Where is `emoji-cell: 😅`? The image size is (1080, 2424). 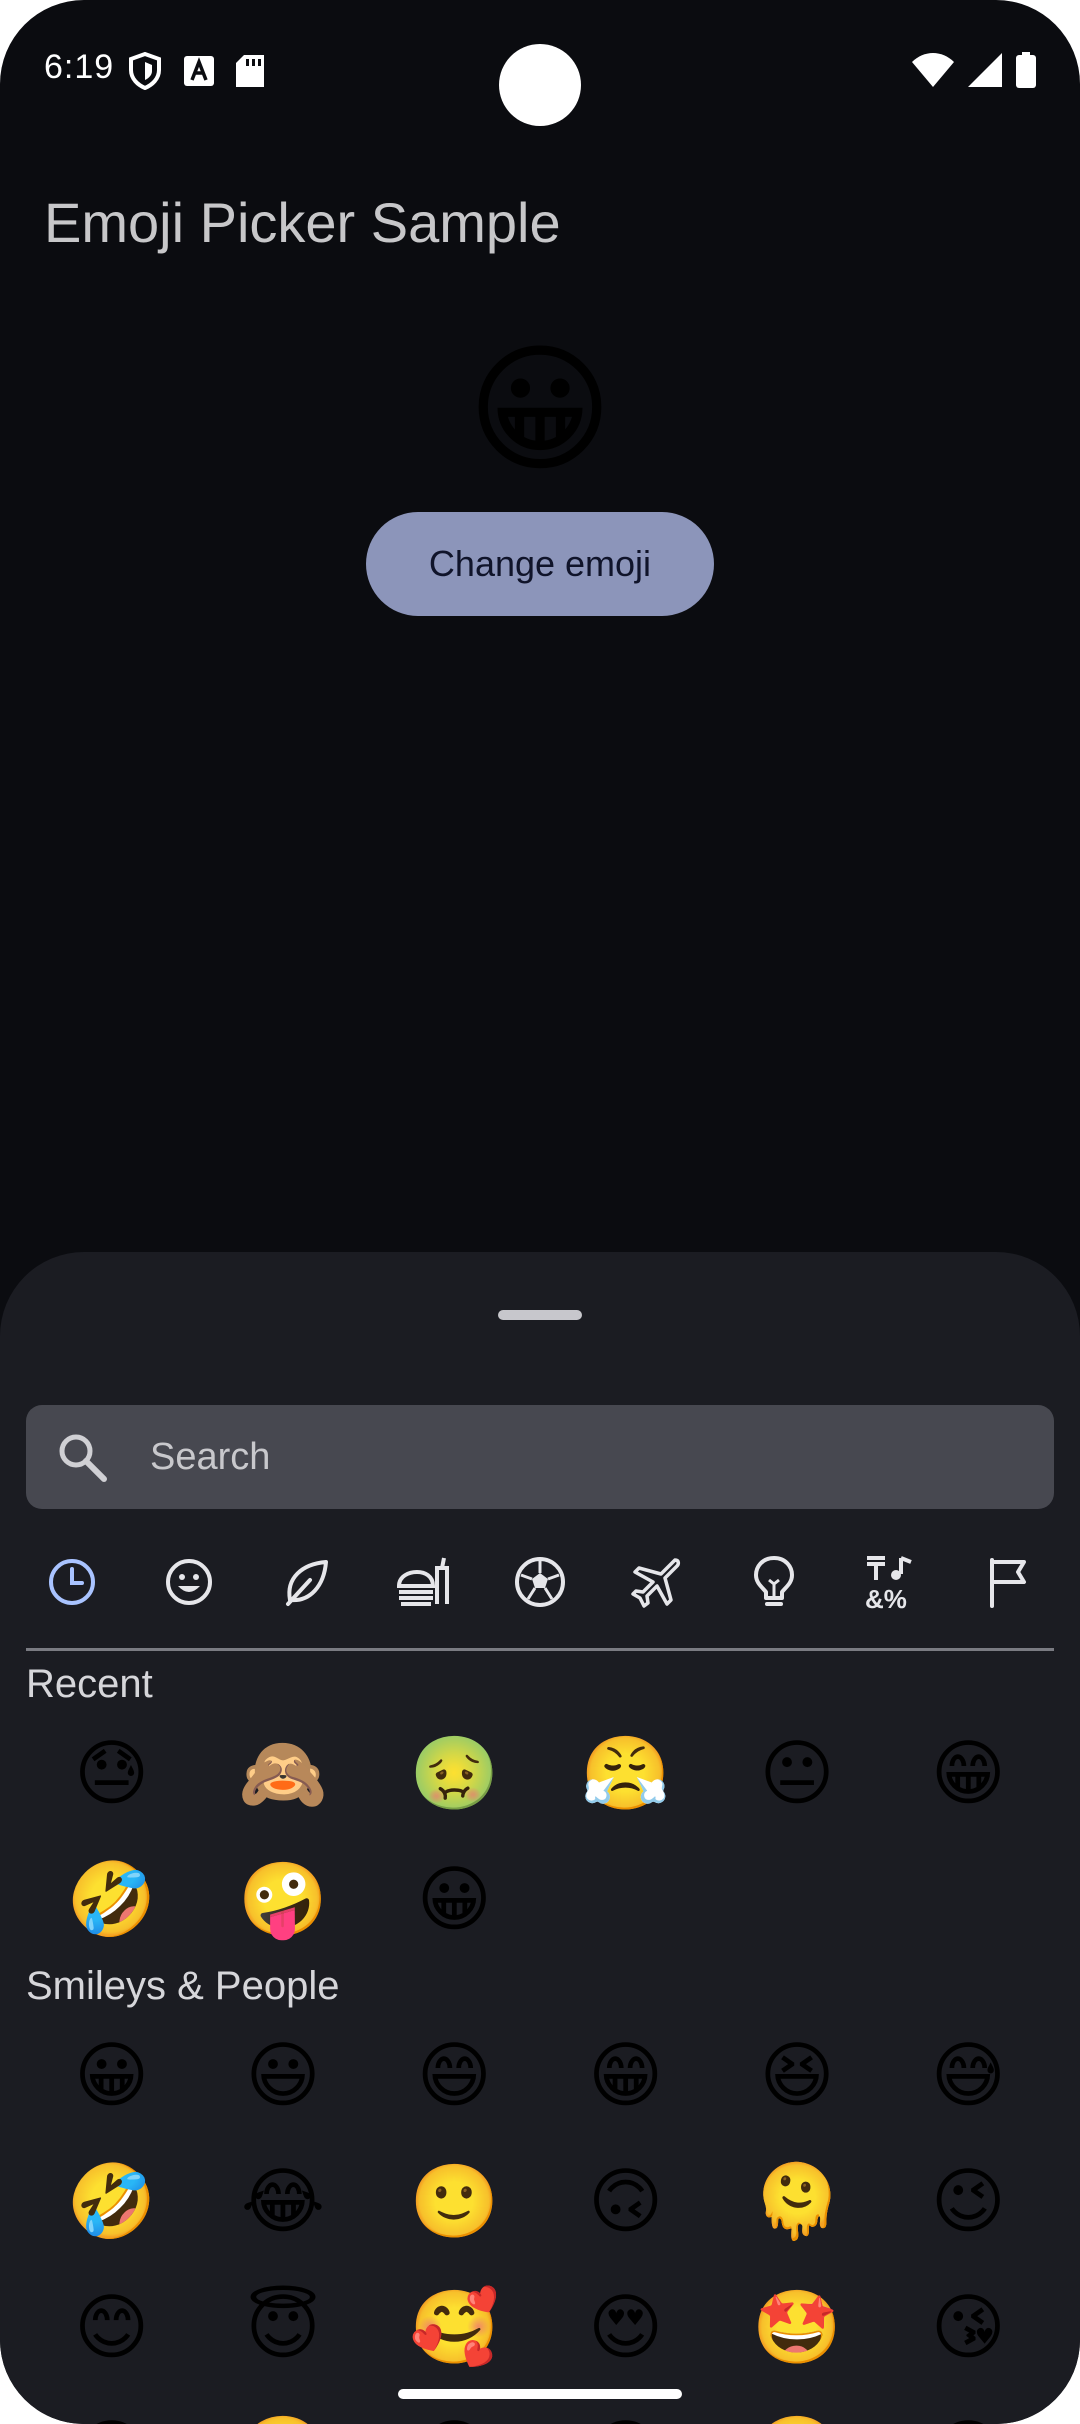
emoji-cell: 😅 is located at coordinates (968, 2076).